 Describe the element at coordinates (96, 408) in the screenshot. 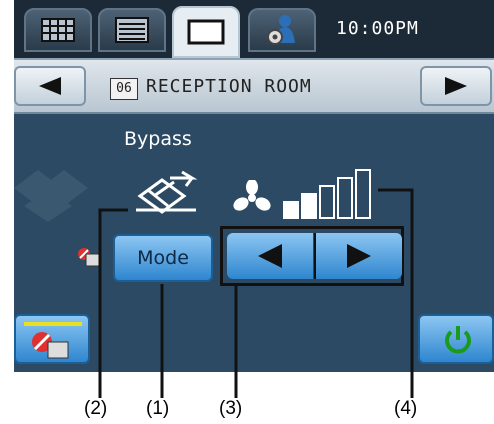

I see `callout-label-2: (2)` at that location.